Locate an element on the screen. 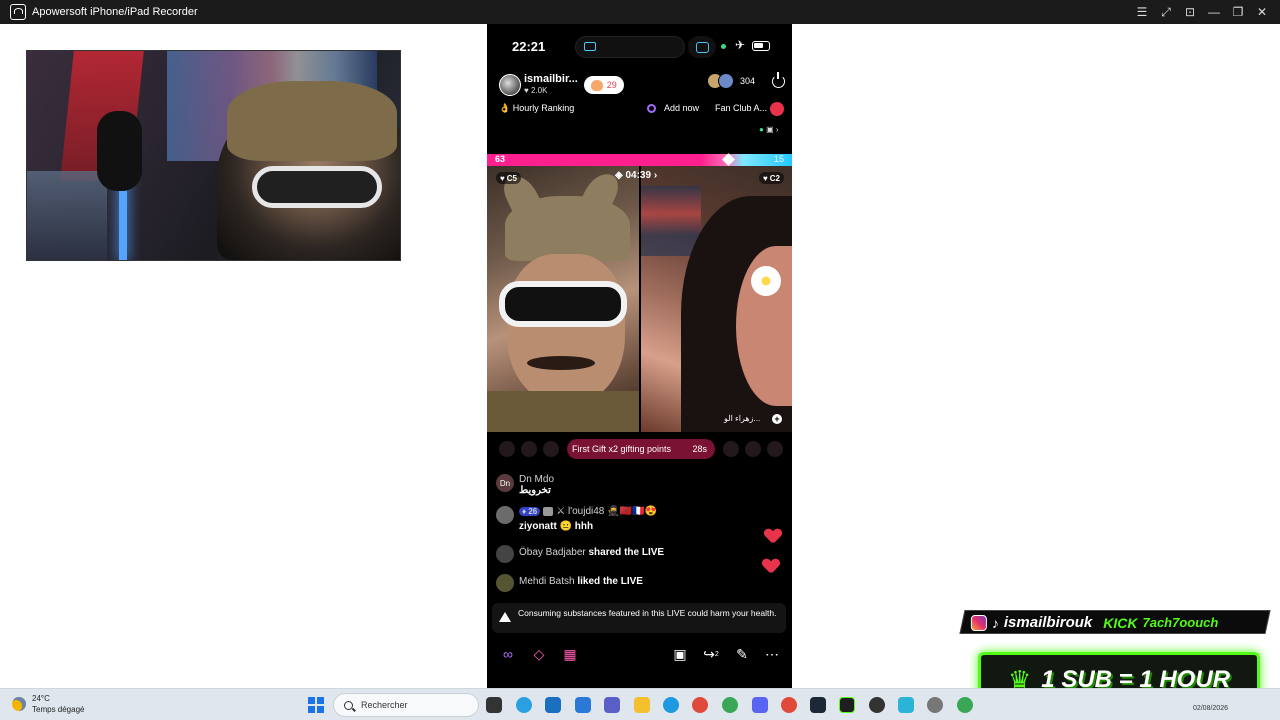 The image size is (1280, 720). kick-label: KICK is located at coordinates (1120, 622).